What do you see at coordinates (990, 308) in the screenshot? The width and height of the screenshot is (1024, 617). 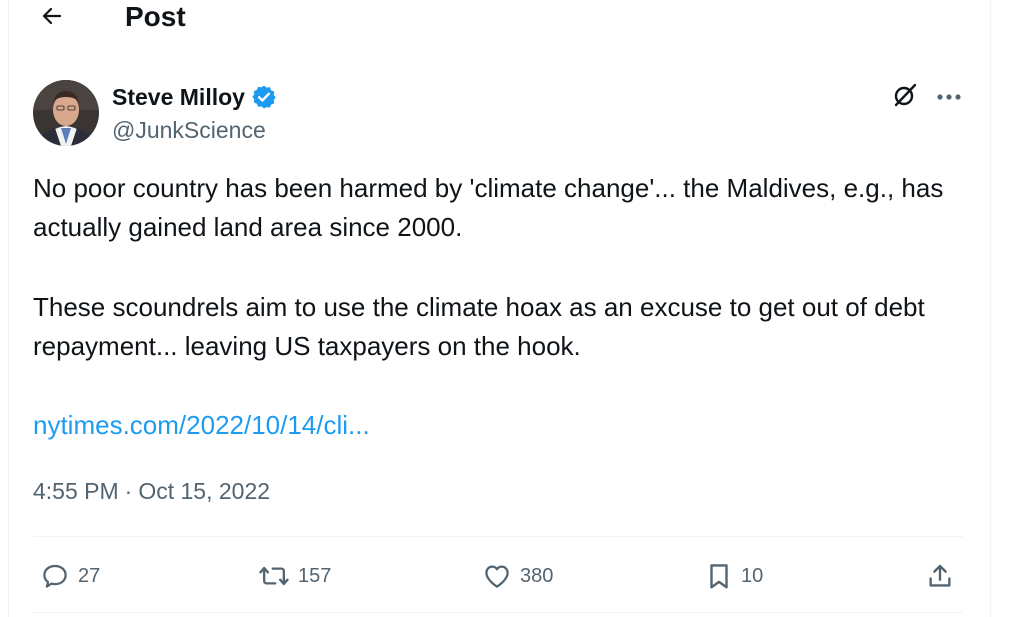 I see `right-border` at bounding box center [990, 308].